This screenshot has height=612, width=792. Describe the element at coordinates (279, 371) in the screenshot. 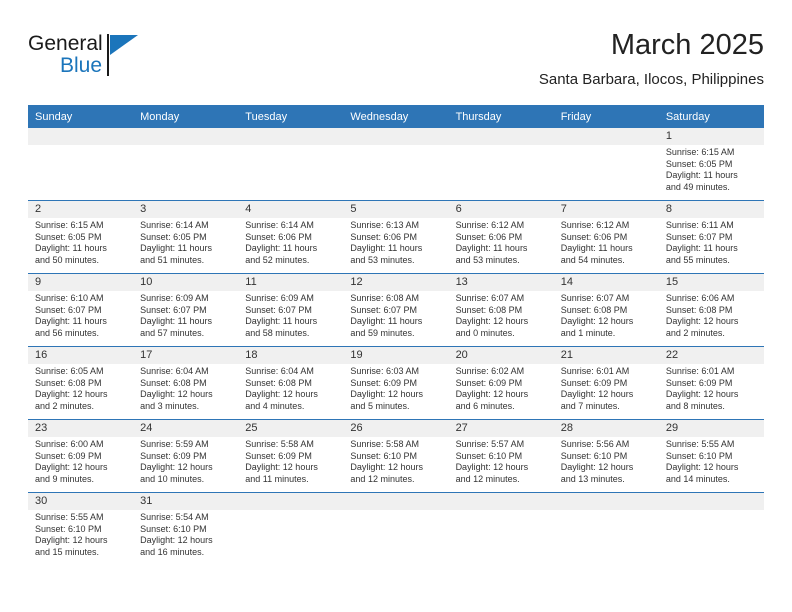

I see `sunrise-text: Sunrise: 6:04 AM` at that location.